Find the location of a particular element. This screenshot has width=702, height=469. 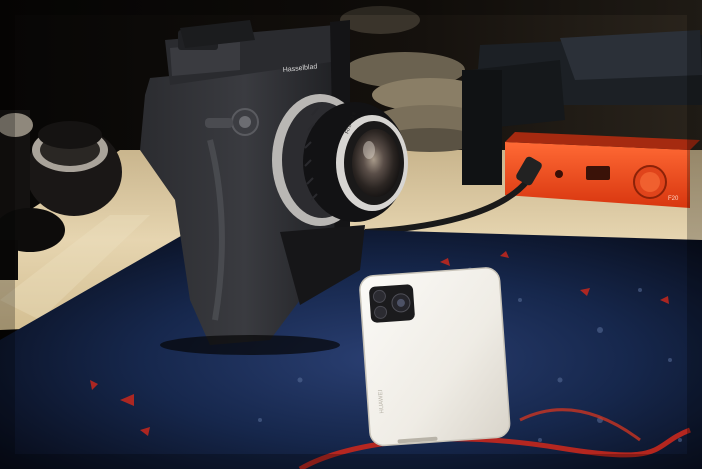

lens-glass is located at coordinates (376, 163).